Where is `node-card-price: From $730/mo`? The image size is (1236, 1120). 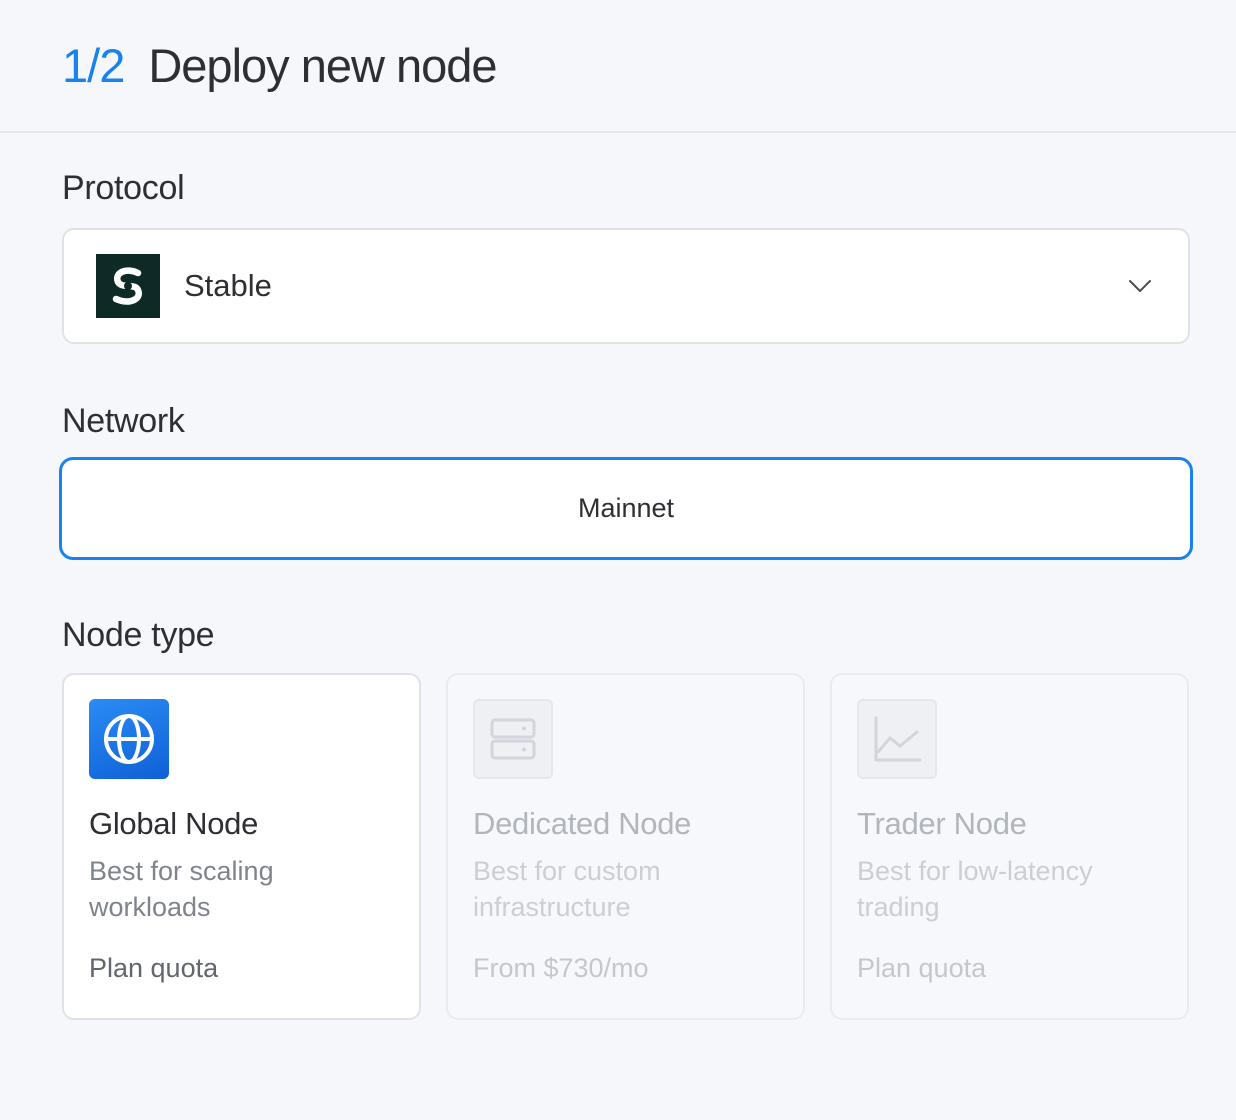
node-card-price: From $730/mo is located at coordinates (561, 968).